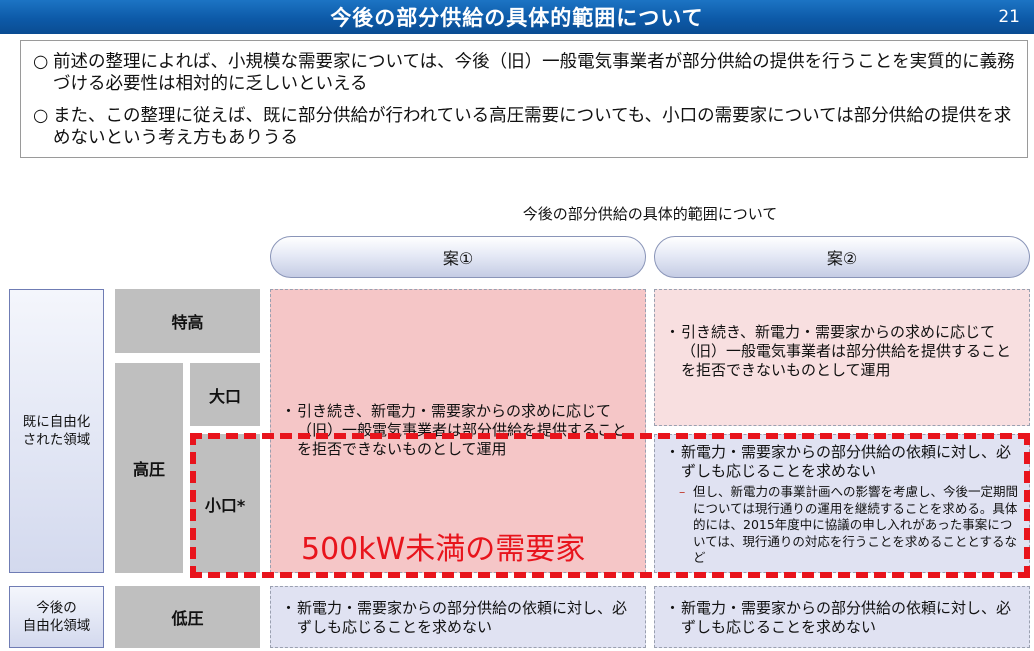 The width and height of the screenshot is (1034, 651). Describe the element at coordinates (149, 468) in the screenshot. I see `category-kouatsu: 高圧` at that location.